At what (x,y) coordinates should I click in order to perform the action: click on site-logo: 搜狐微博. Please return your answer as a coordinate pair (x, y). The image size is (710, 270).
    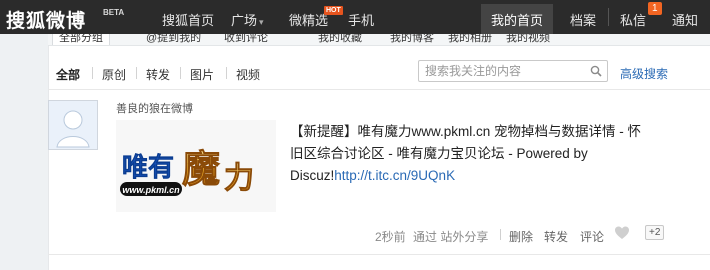
    Looking at the image, I should click on (46, 19).